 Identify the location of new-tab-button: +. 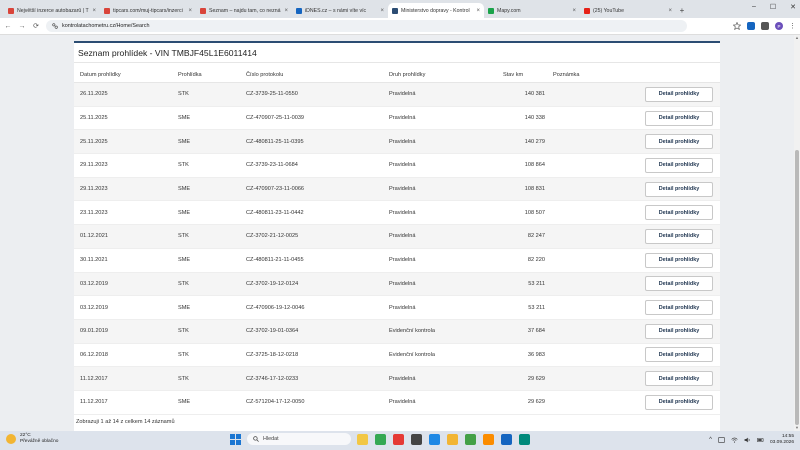
(682, 10).